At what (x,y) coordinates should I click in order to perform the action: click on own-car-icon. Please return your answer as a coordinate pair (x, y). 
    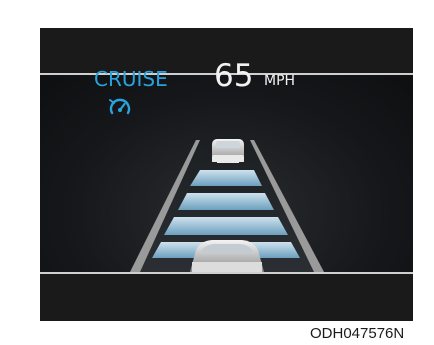
    Looking at the image, I should click on (227, 256).